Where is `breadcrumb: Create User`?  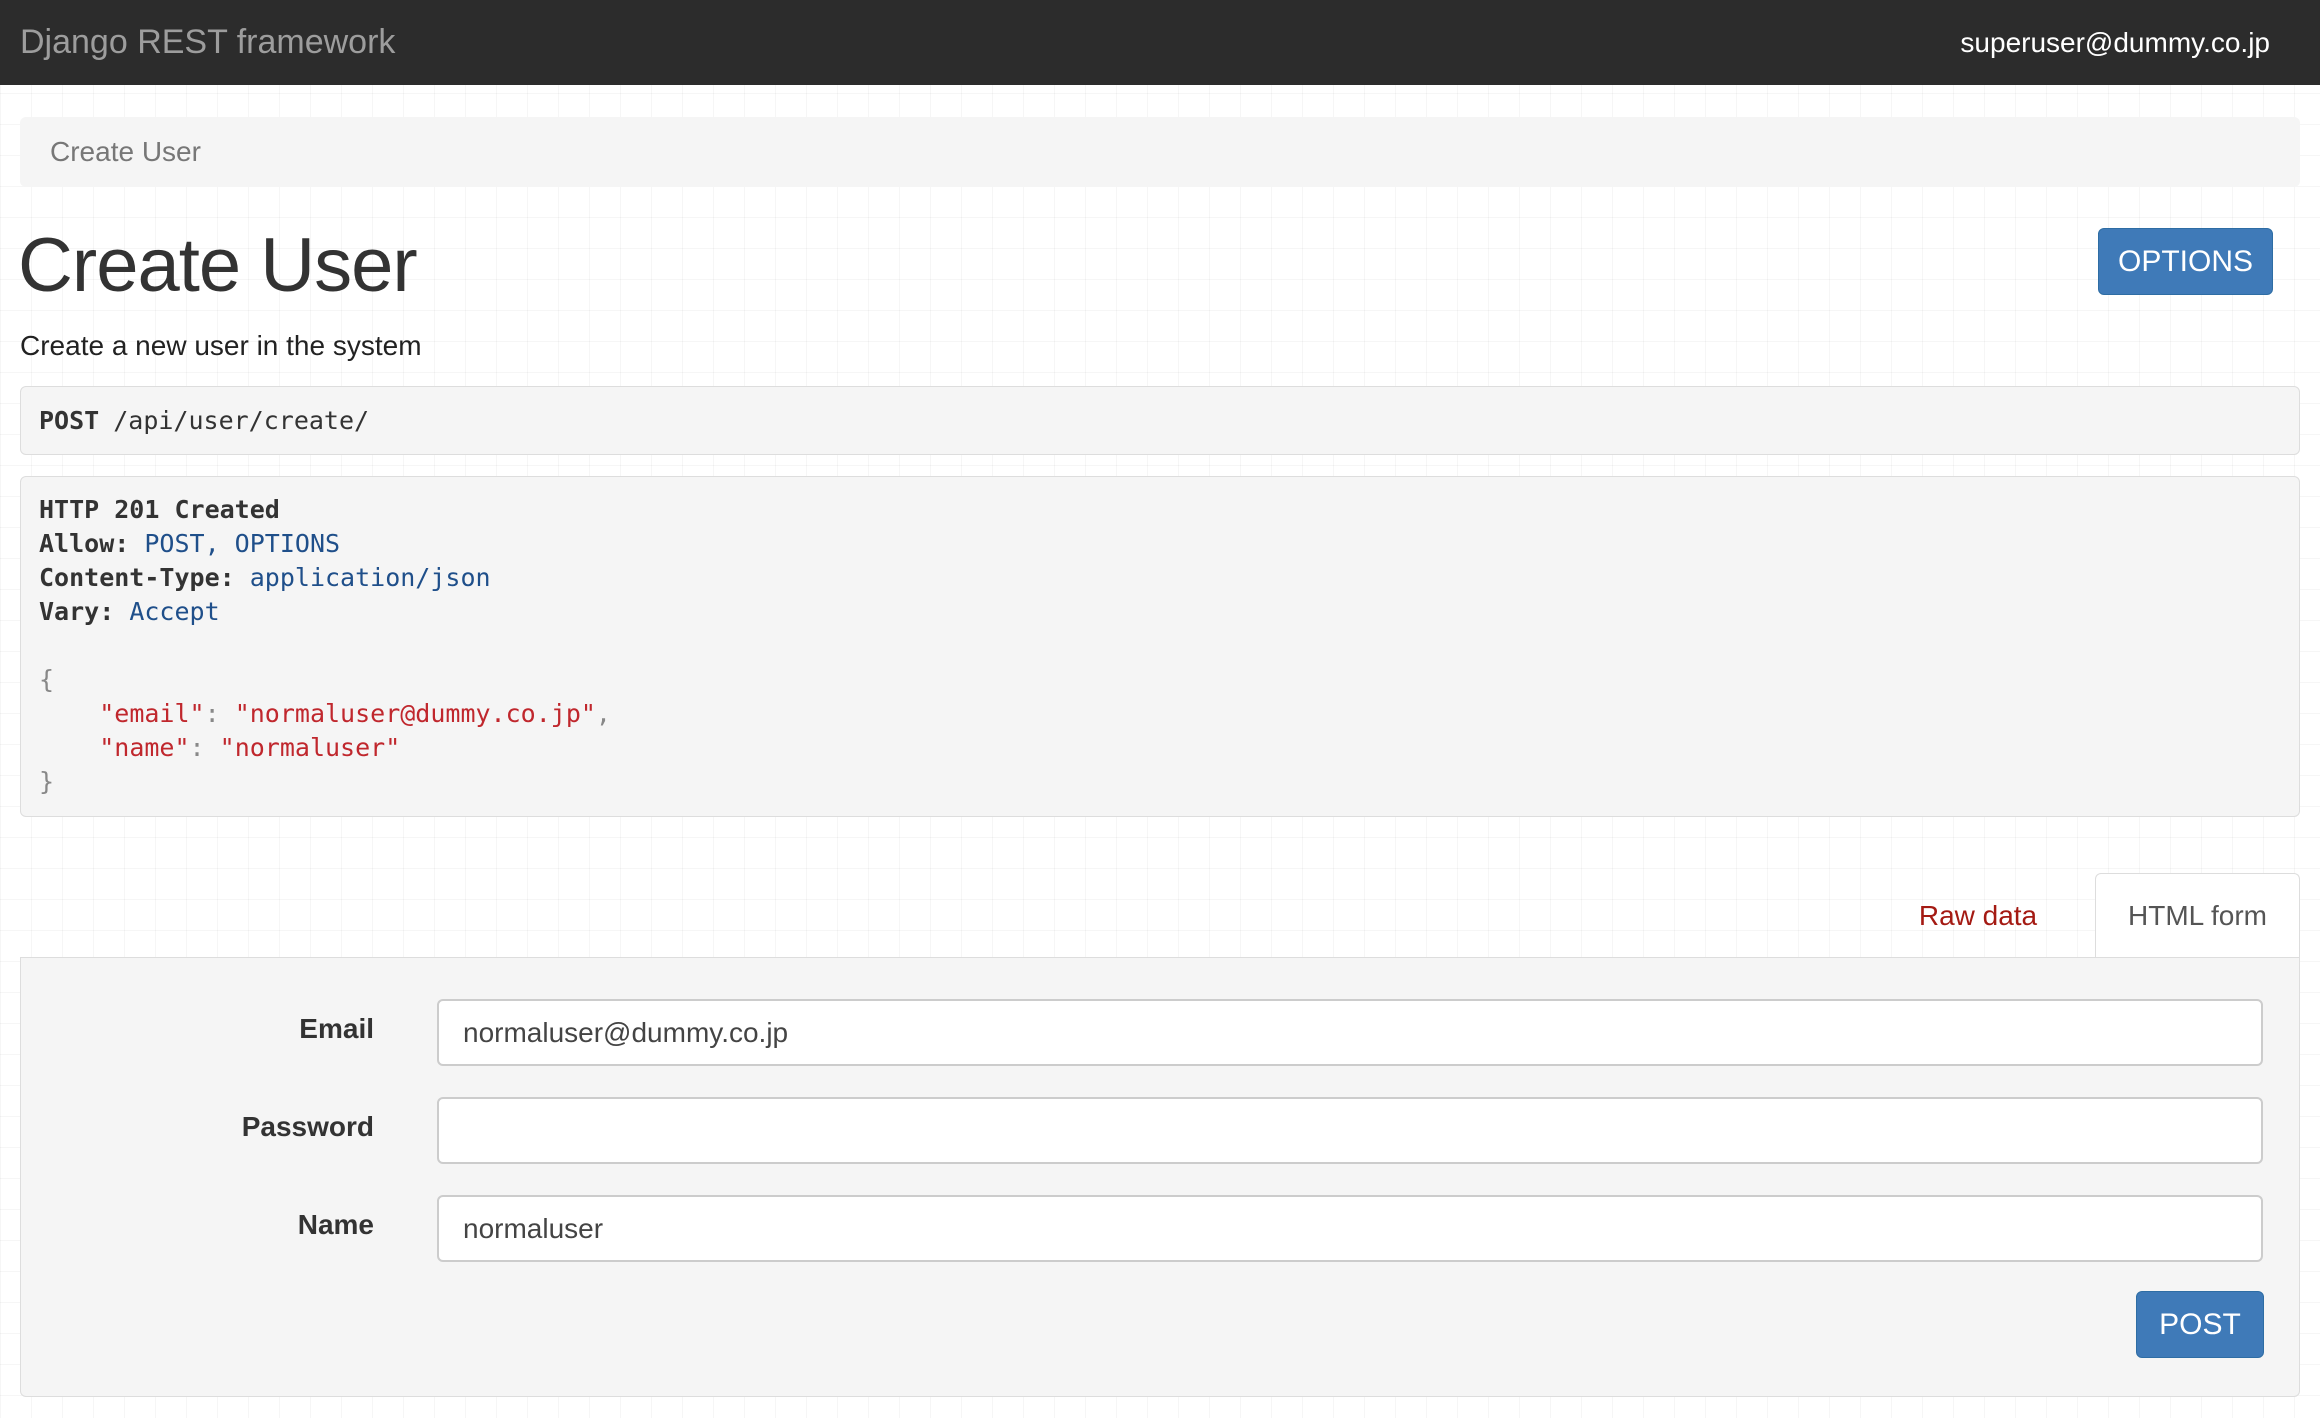 breadcrumb: Create User is located at coordinates (1160, 152).